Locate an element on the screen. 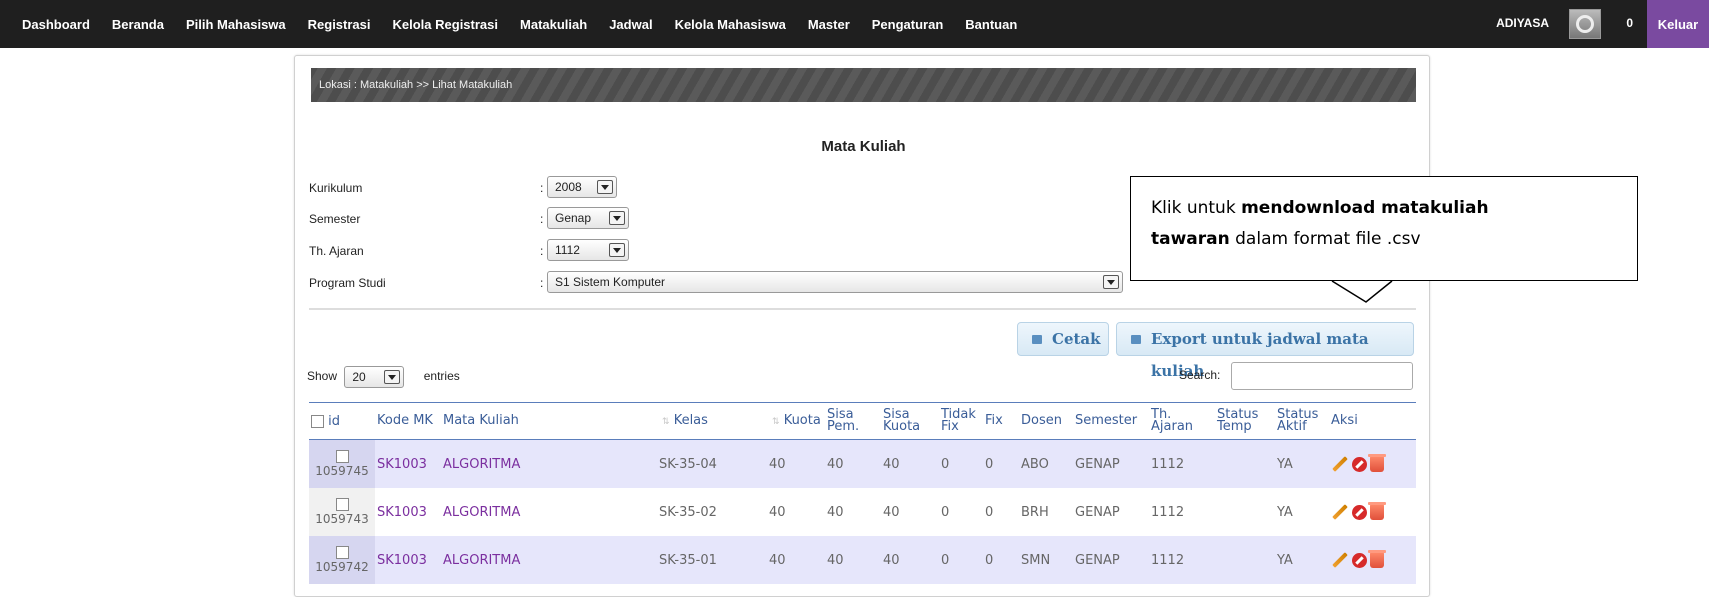 The height and width of the screenshot is (597, 1709). col-dosen: Dosen is located at coordinates (1046, 421).